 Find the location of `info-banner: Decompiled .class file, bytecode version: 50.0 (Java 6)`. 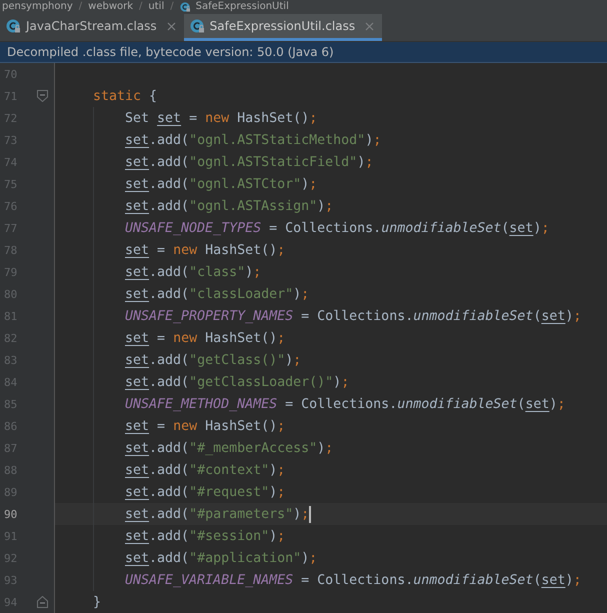

info-banner: Decompiled .class file, bytecode version: 50.0 (Java 6) is located at coordinates (303, 52).